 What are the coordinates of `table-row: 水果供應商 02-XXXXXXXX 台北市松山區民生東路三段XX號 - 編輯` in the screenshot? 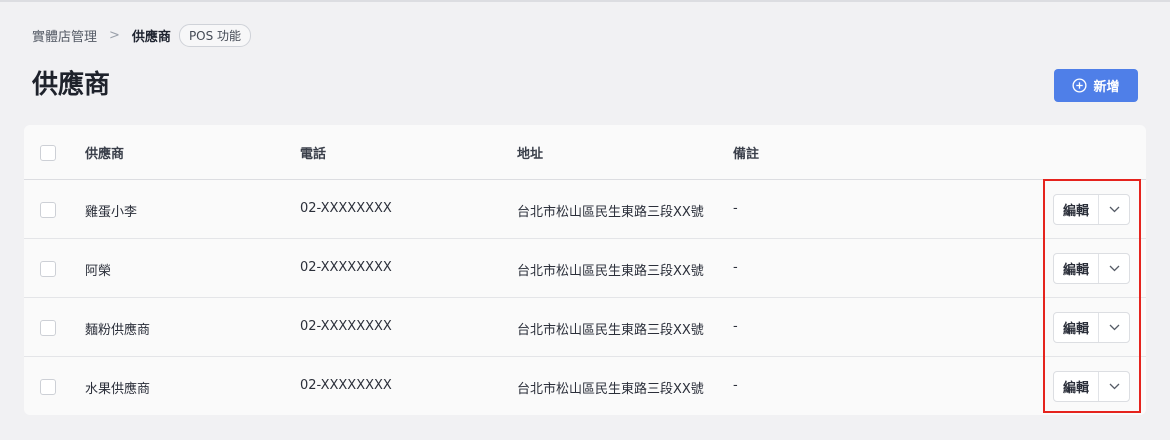 It's located at (585, 386).